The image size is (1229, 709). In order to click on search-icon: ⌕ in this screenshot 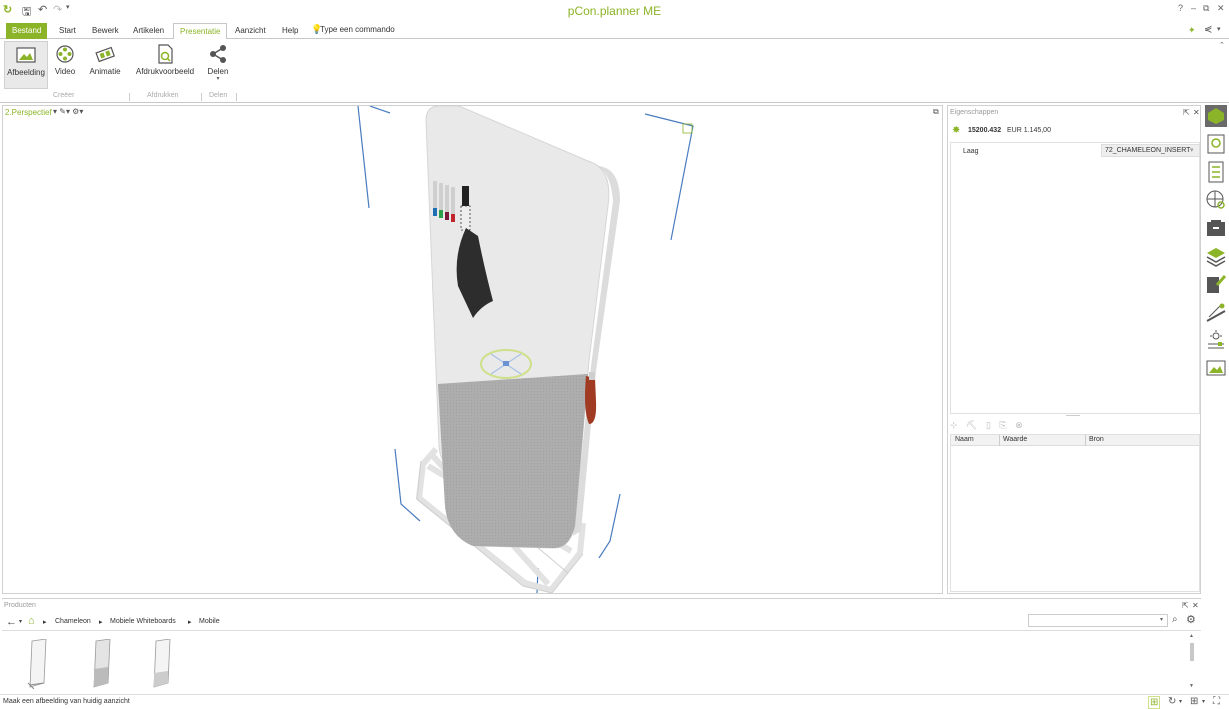, I will do `click(1175, 619)`.